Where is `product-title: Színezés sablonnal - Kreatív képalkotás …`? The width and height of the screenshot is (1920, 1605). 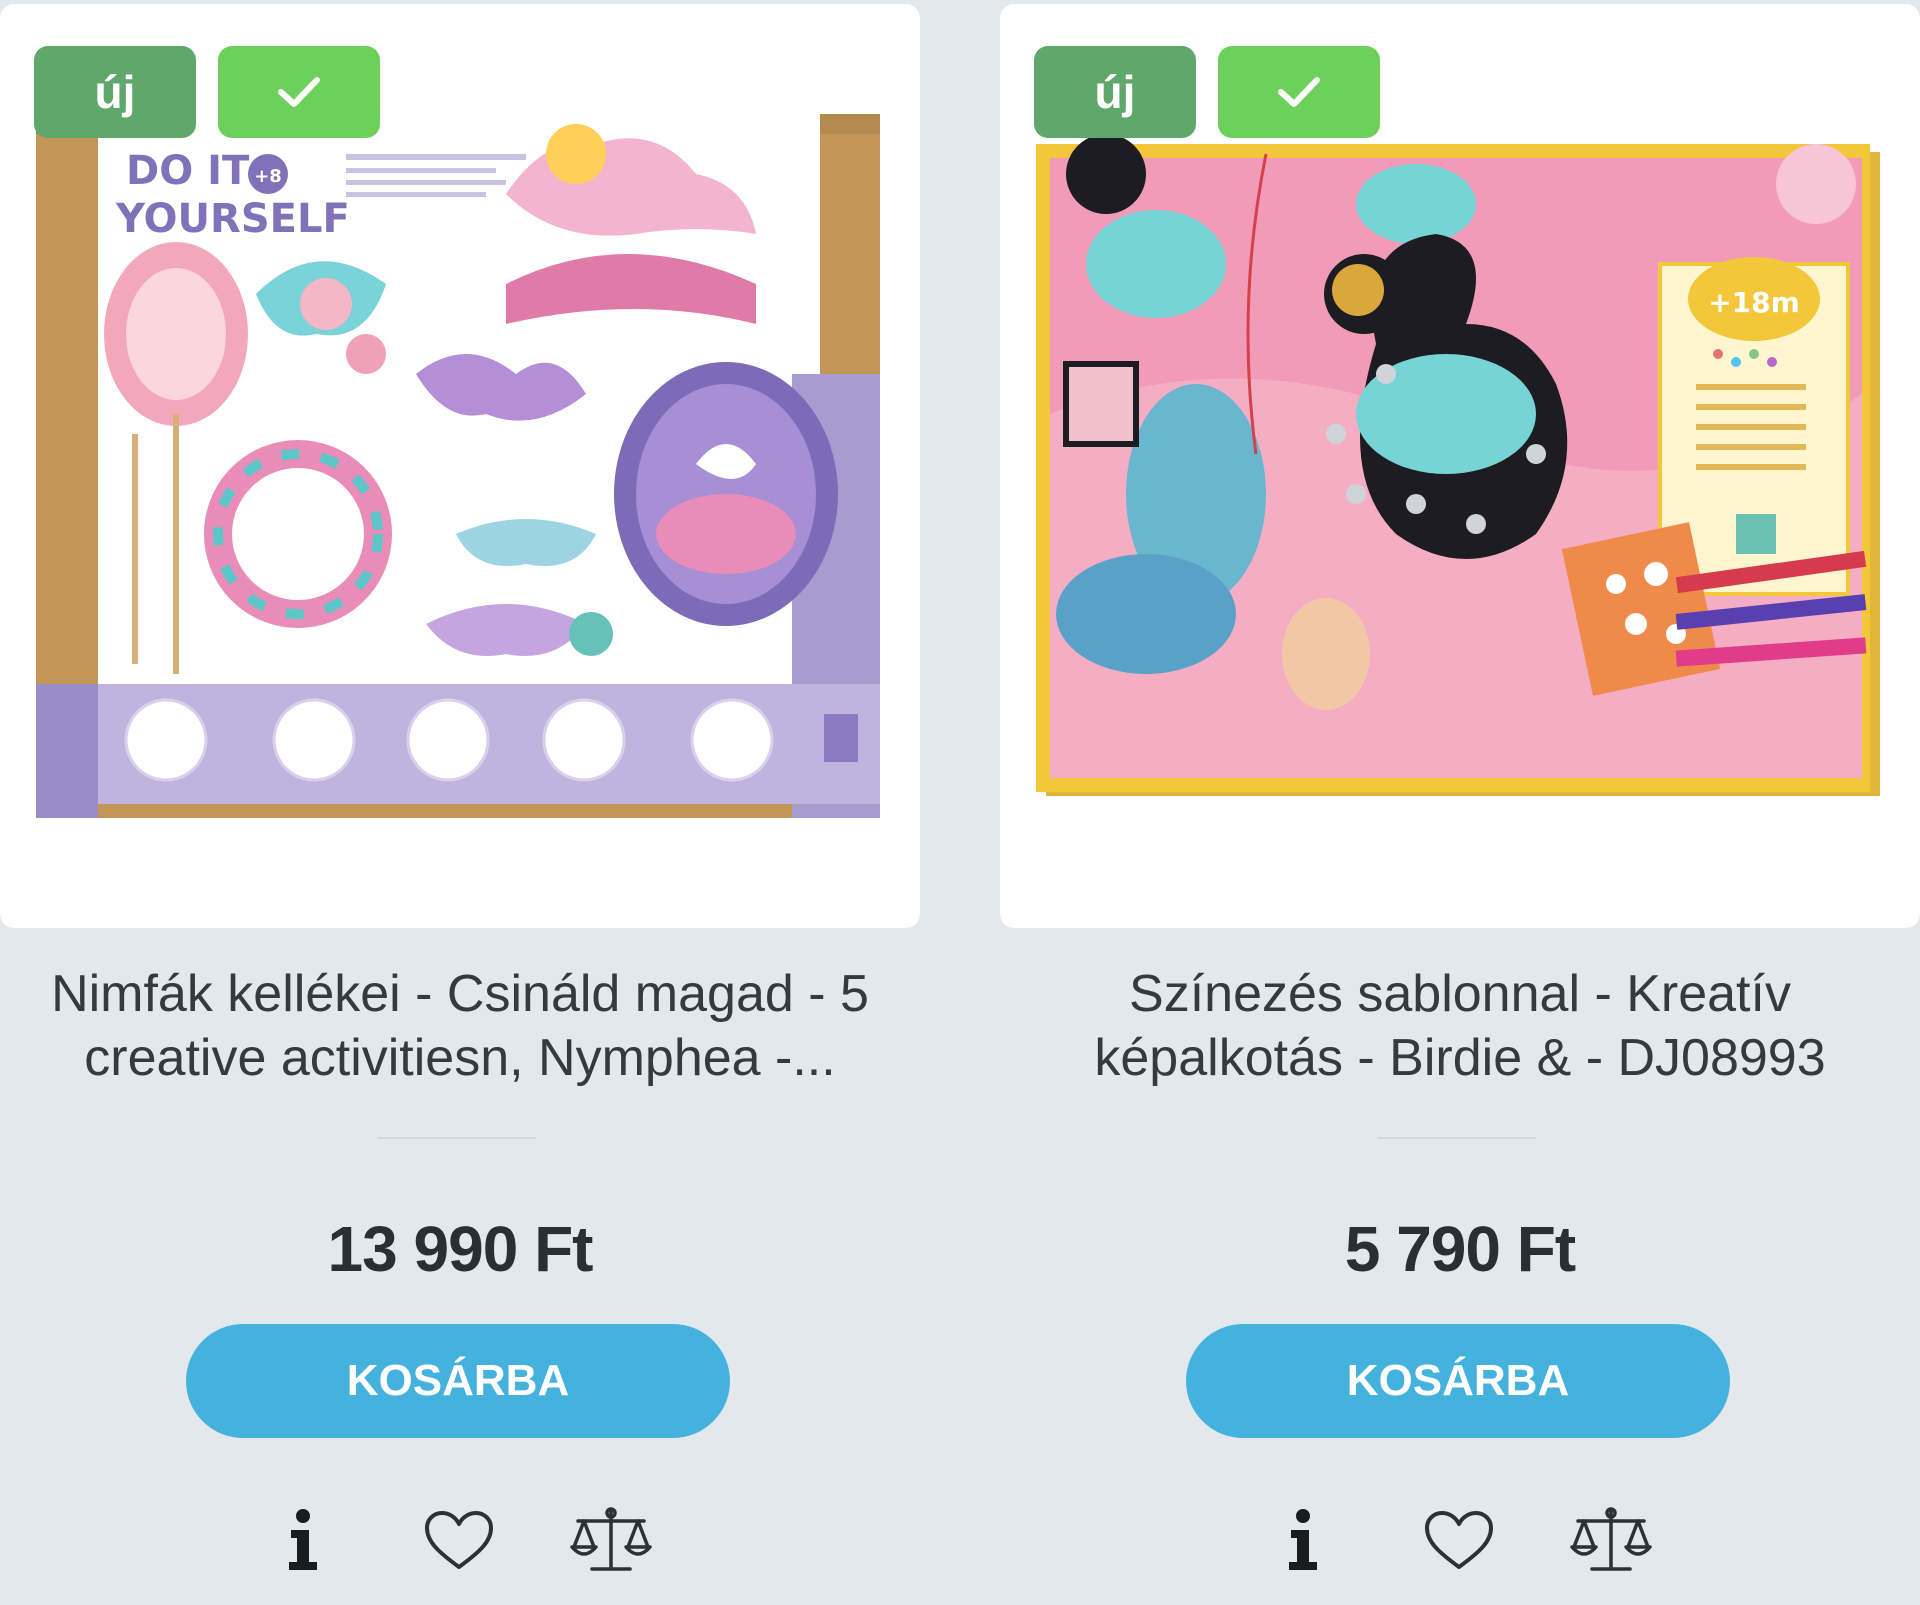 product-title: Színezés sablonnal - Kreatív képalkotás … is located at coordinates (1460, 1026).